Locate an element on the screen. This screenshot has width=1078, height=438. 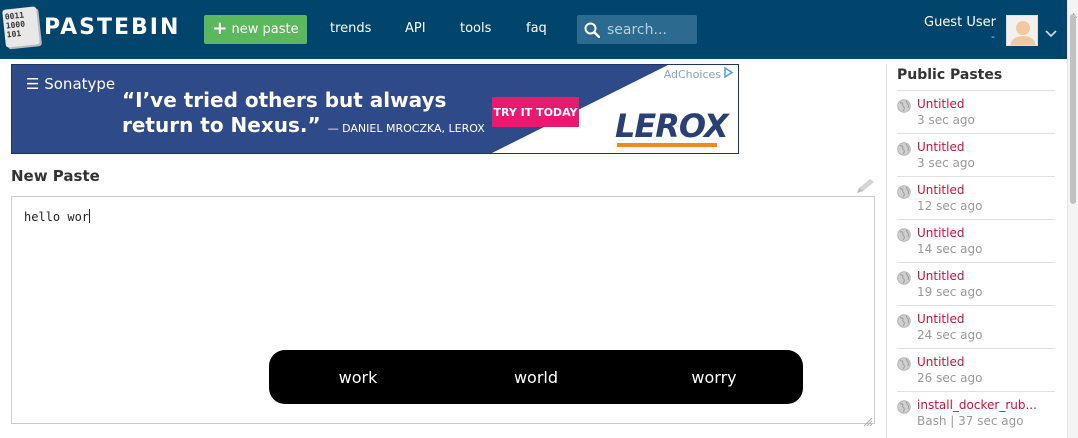
sidebar-divider is located at coordinates (886, 251).